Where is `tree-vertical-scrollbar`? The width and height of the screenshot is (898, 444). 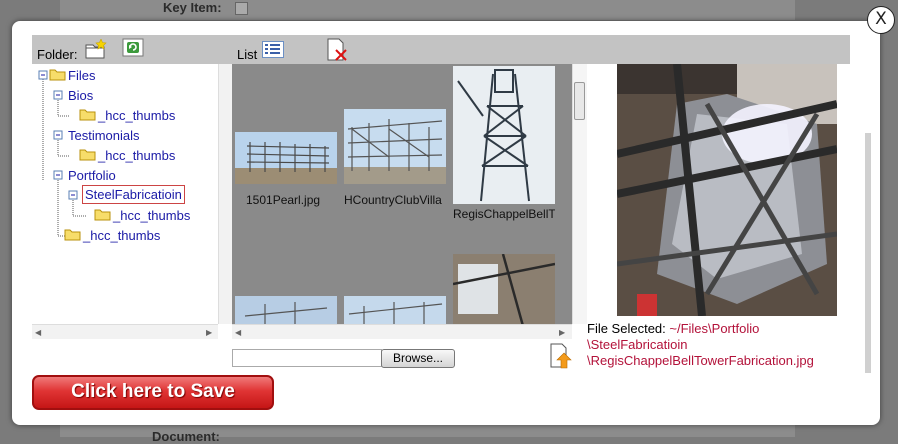 tree-vertical-scrollbar is located at coordinates (225, 194).